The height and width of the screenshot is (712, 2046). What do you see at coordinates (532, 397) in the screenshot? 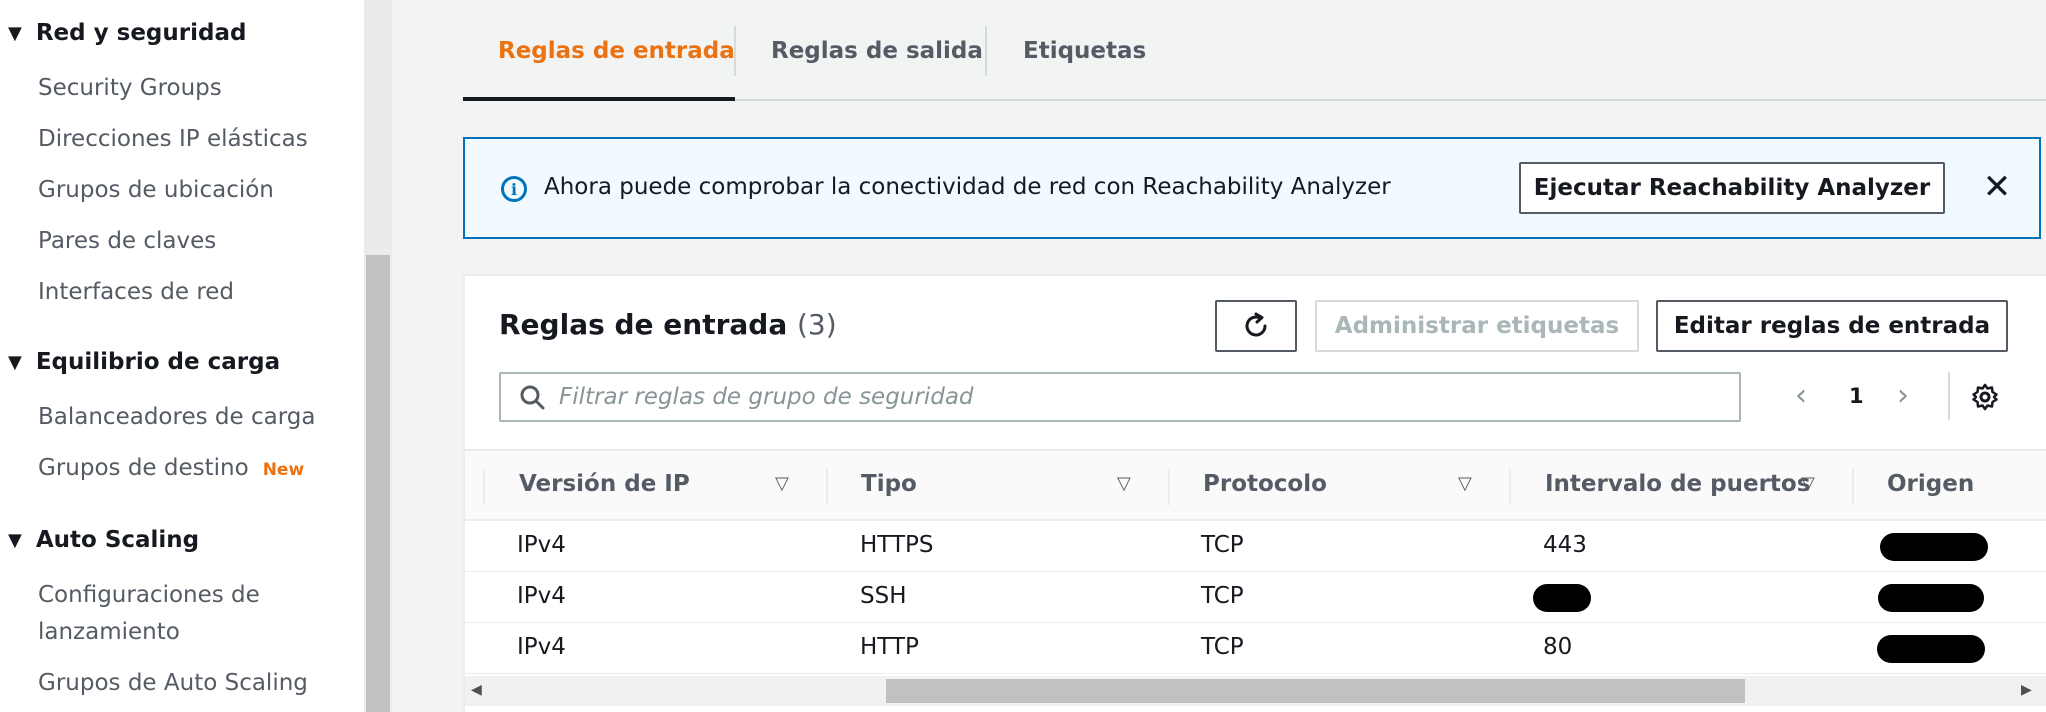
I see `search-icon` at bounding box center [532, 397].